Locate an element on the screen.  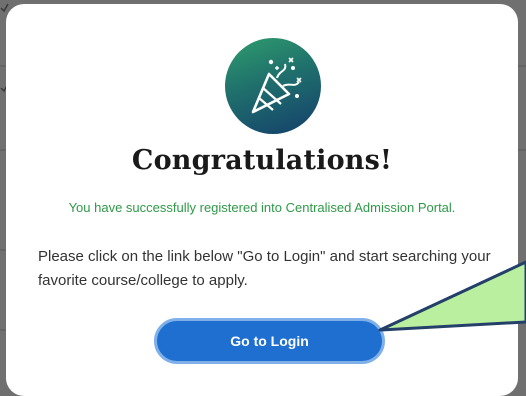
modal-title: Congratulations! is located at coordinates (262, 160).